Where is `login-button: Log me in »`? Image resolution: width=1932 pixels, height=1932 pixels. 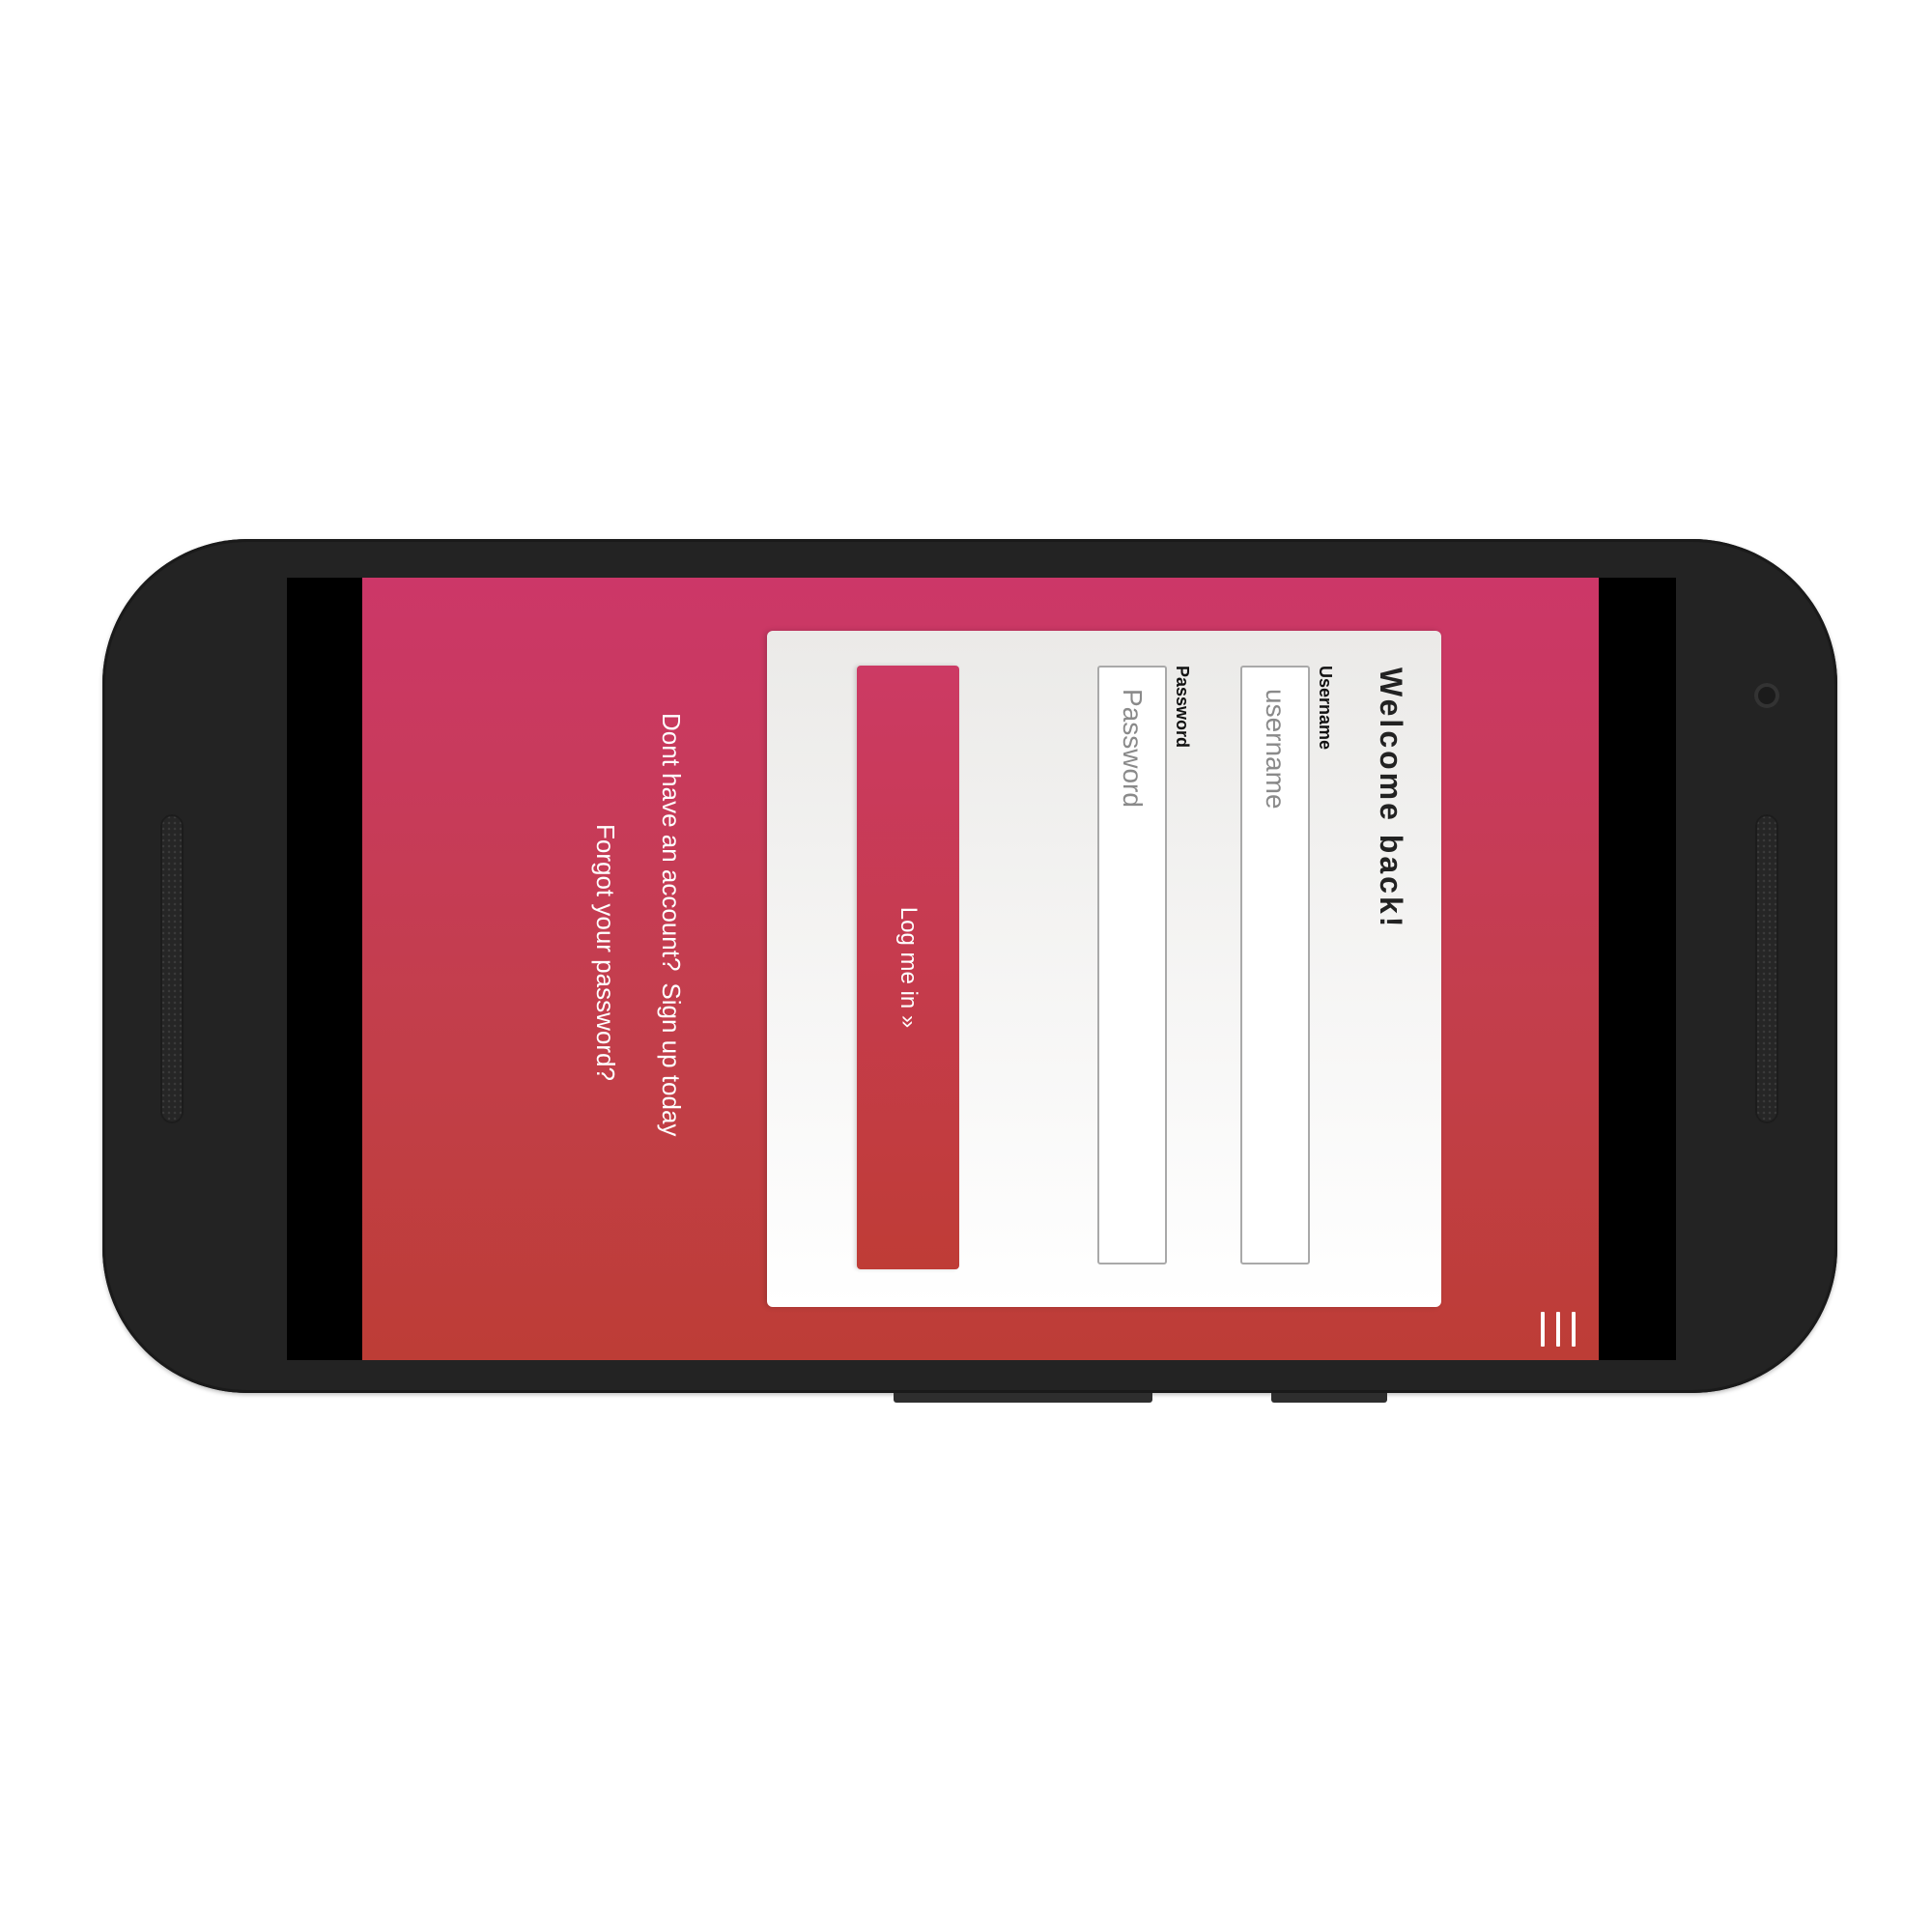
login-button: Log me in » is located at coordinates (908, 967).